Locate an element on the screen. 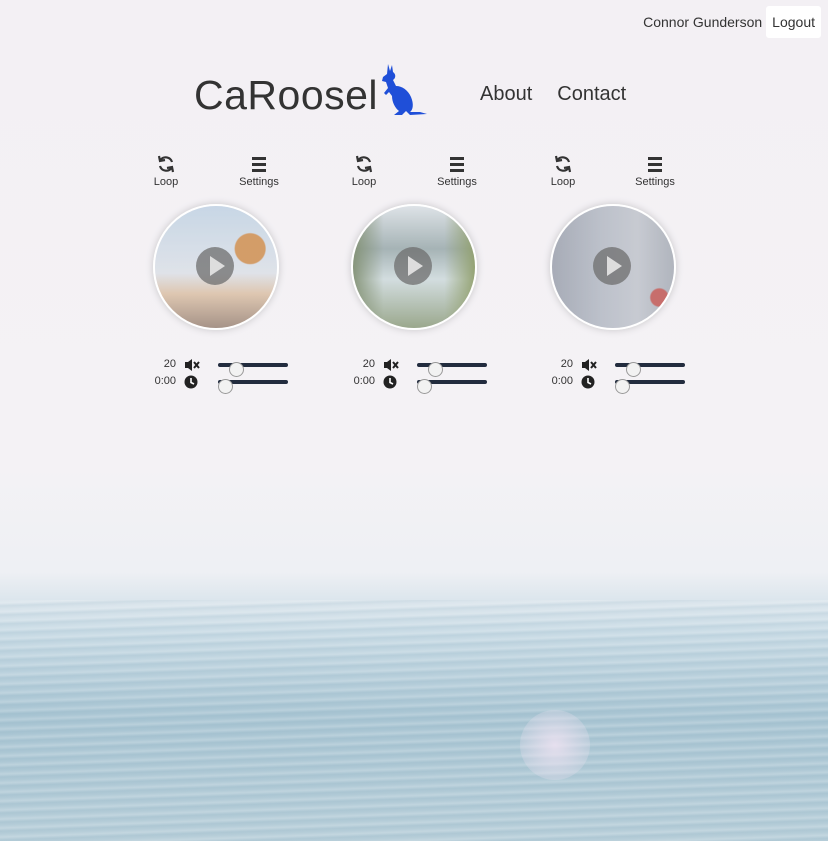  player-2: Loop Settings 20 0:00 is located at coordinates (413, 275).